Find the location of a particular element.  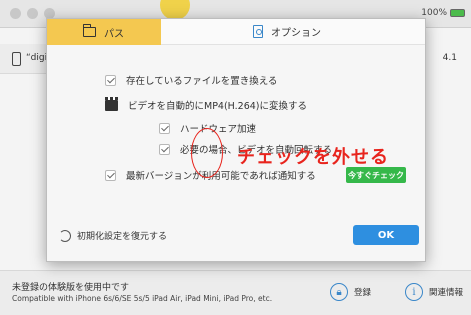

check-now-button: 今すぐチェック is located at coordinates (376, 175).